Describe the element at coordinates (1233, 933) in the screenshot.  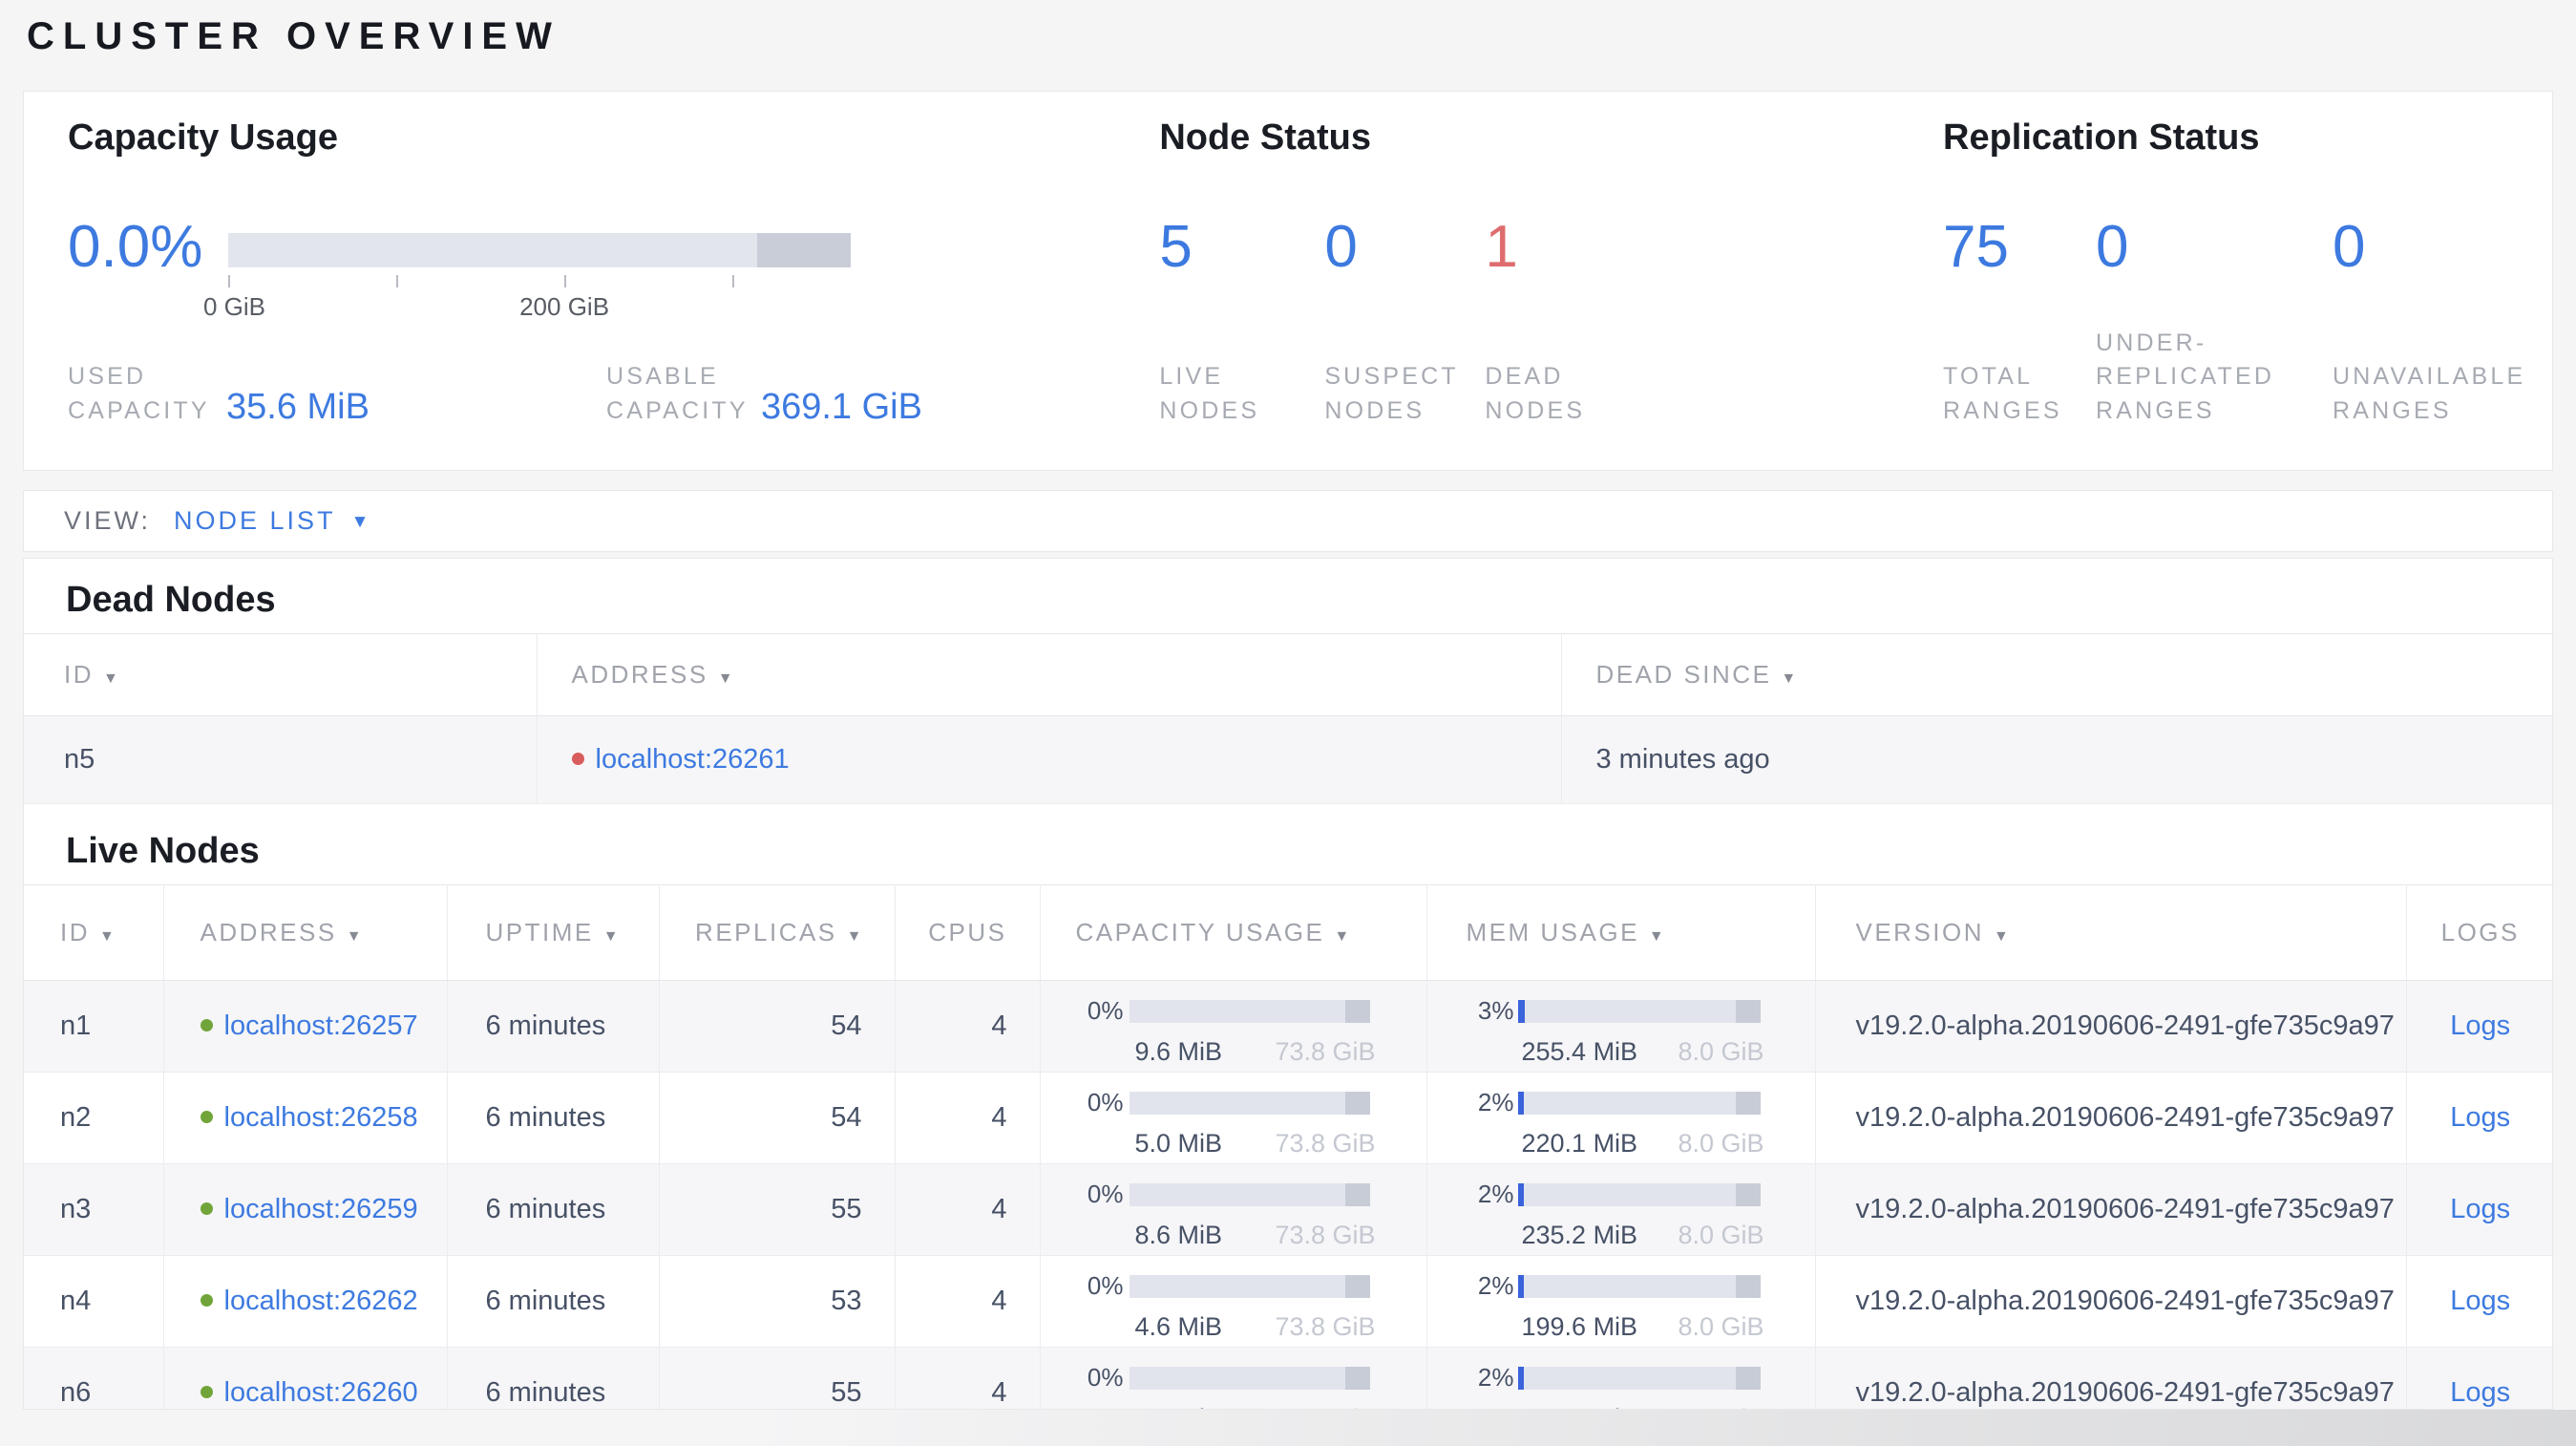
I see `live-header-capacity-usage: CAPACITY USAGE ▼` at that location.